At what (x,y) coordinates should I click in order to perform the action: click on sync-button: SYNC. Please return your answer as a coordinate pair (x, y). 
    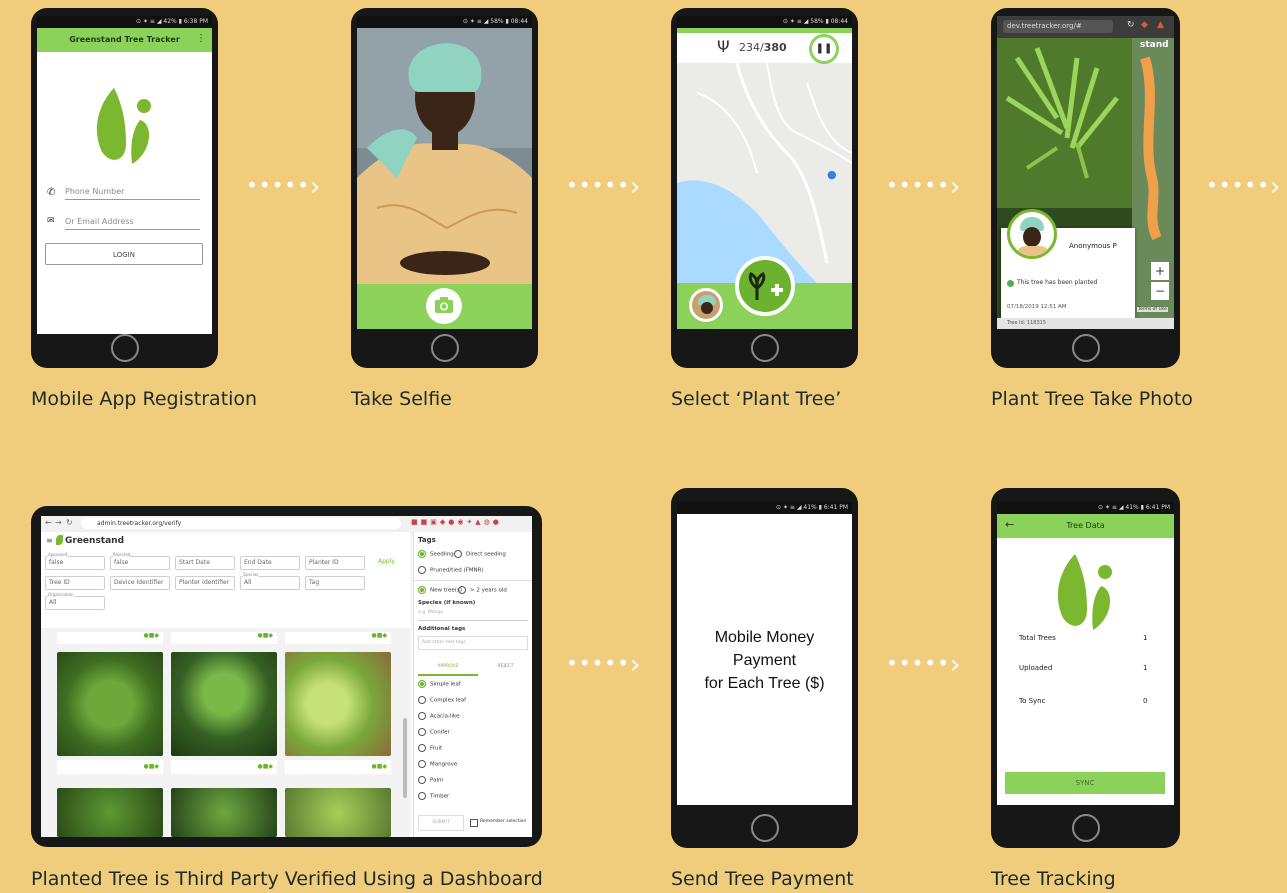
    Looking at the image, I should click on (1085, 783).